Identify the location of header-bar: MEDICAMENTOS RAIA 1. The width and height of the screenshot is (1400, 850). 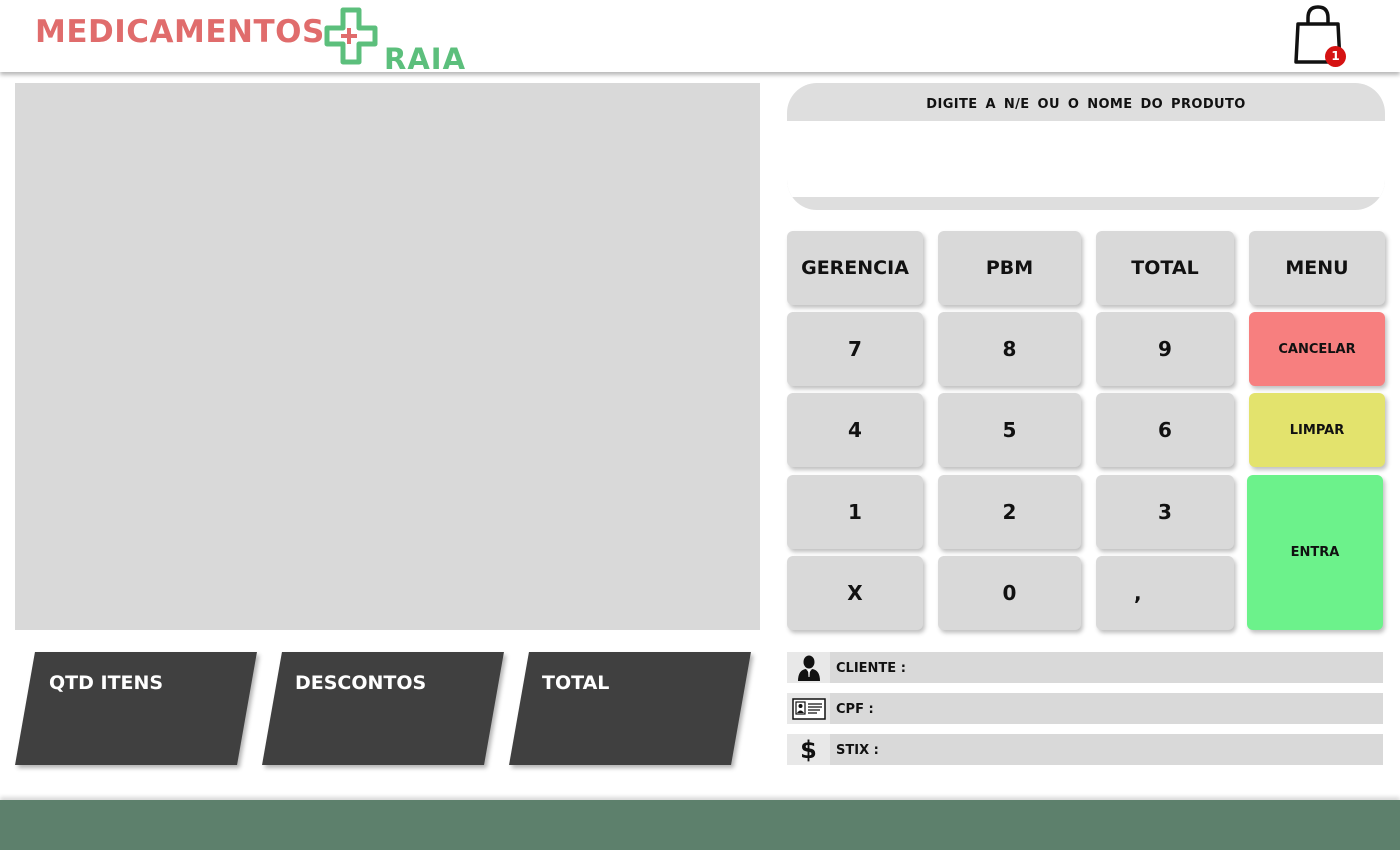
(700, 38).